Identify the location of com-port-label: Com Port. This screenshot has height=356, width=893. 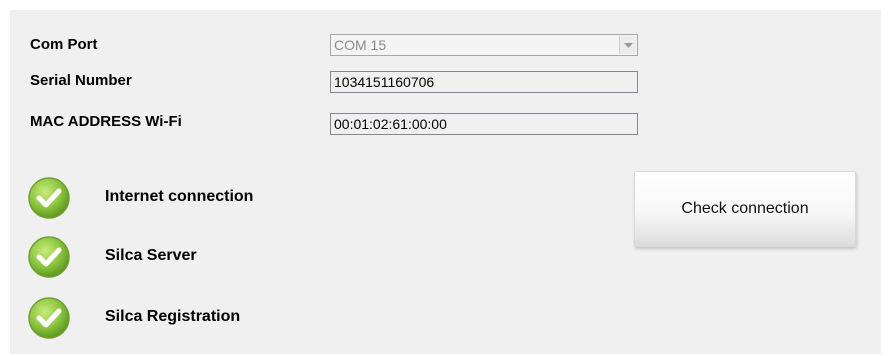
(64, 44).